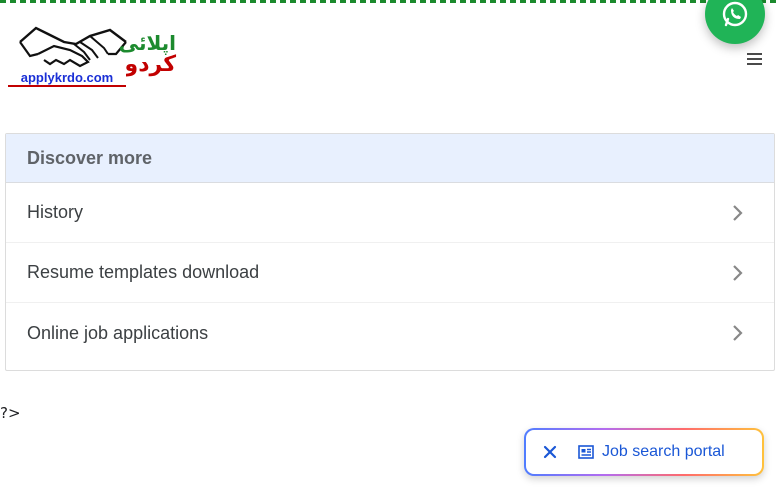 The height and width of the screenshot is (493, 780). What do you see at coordinates (586, 452) in the screenshot?
I see `newspaper-icon` at bounding box center [586, 452].